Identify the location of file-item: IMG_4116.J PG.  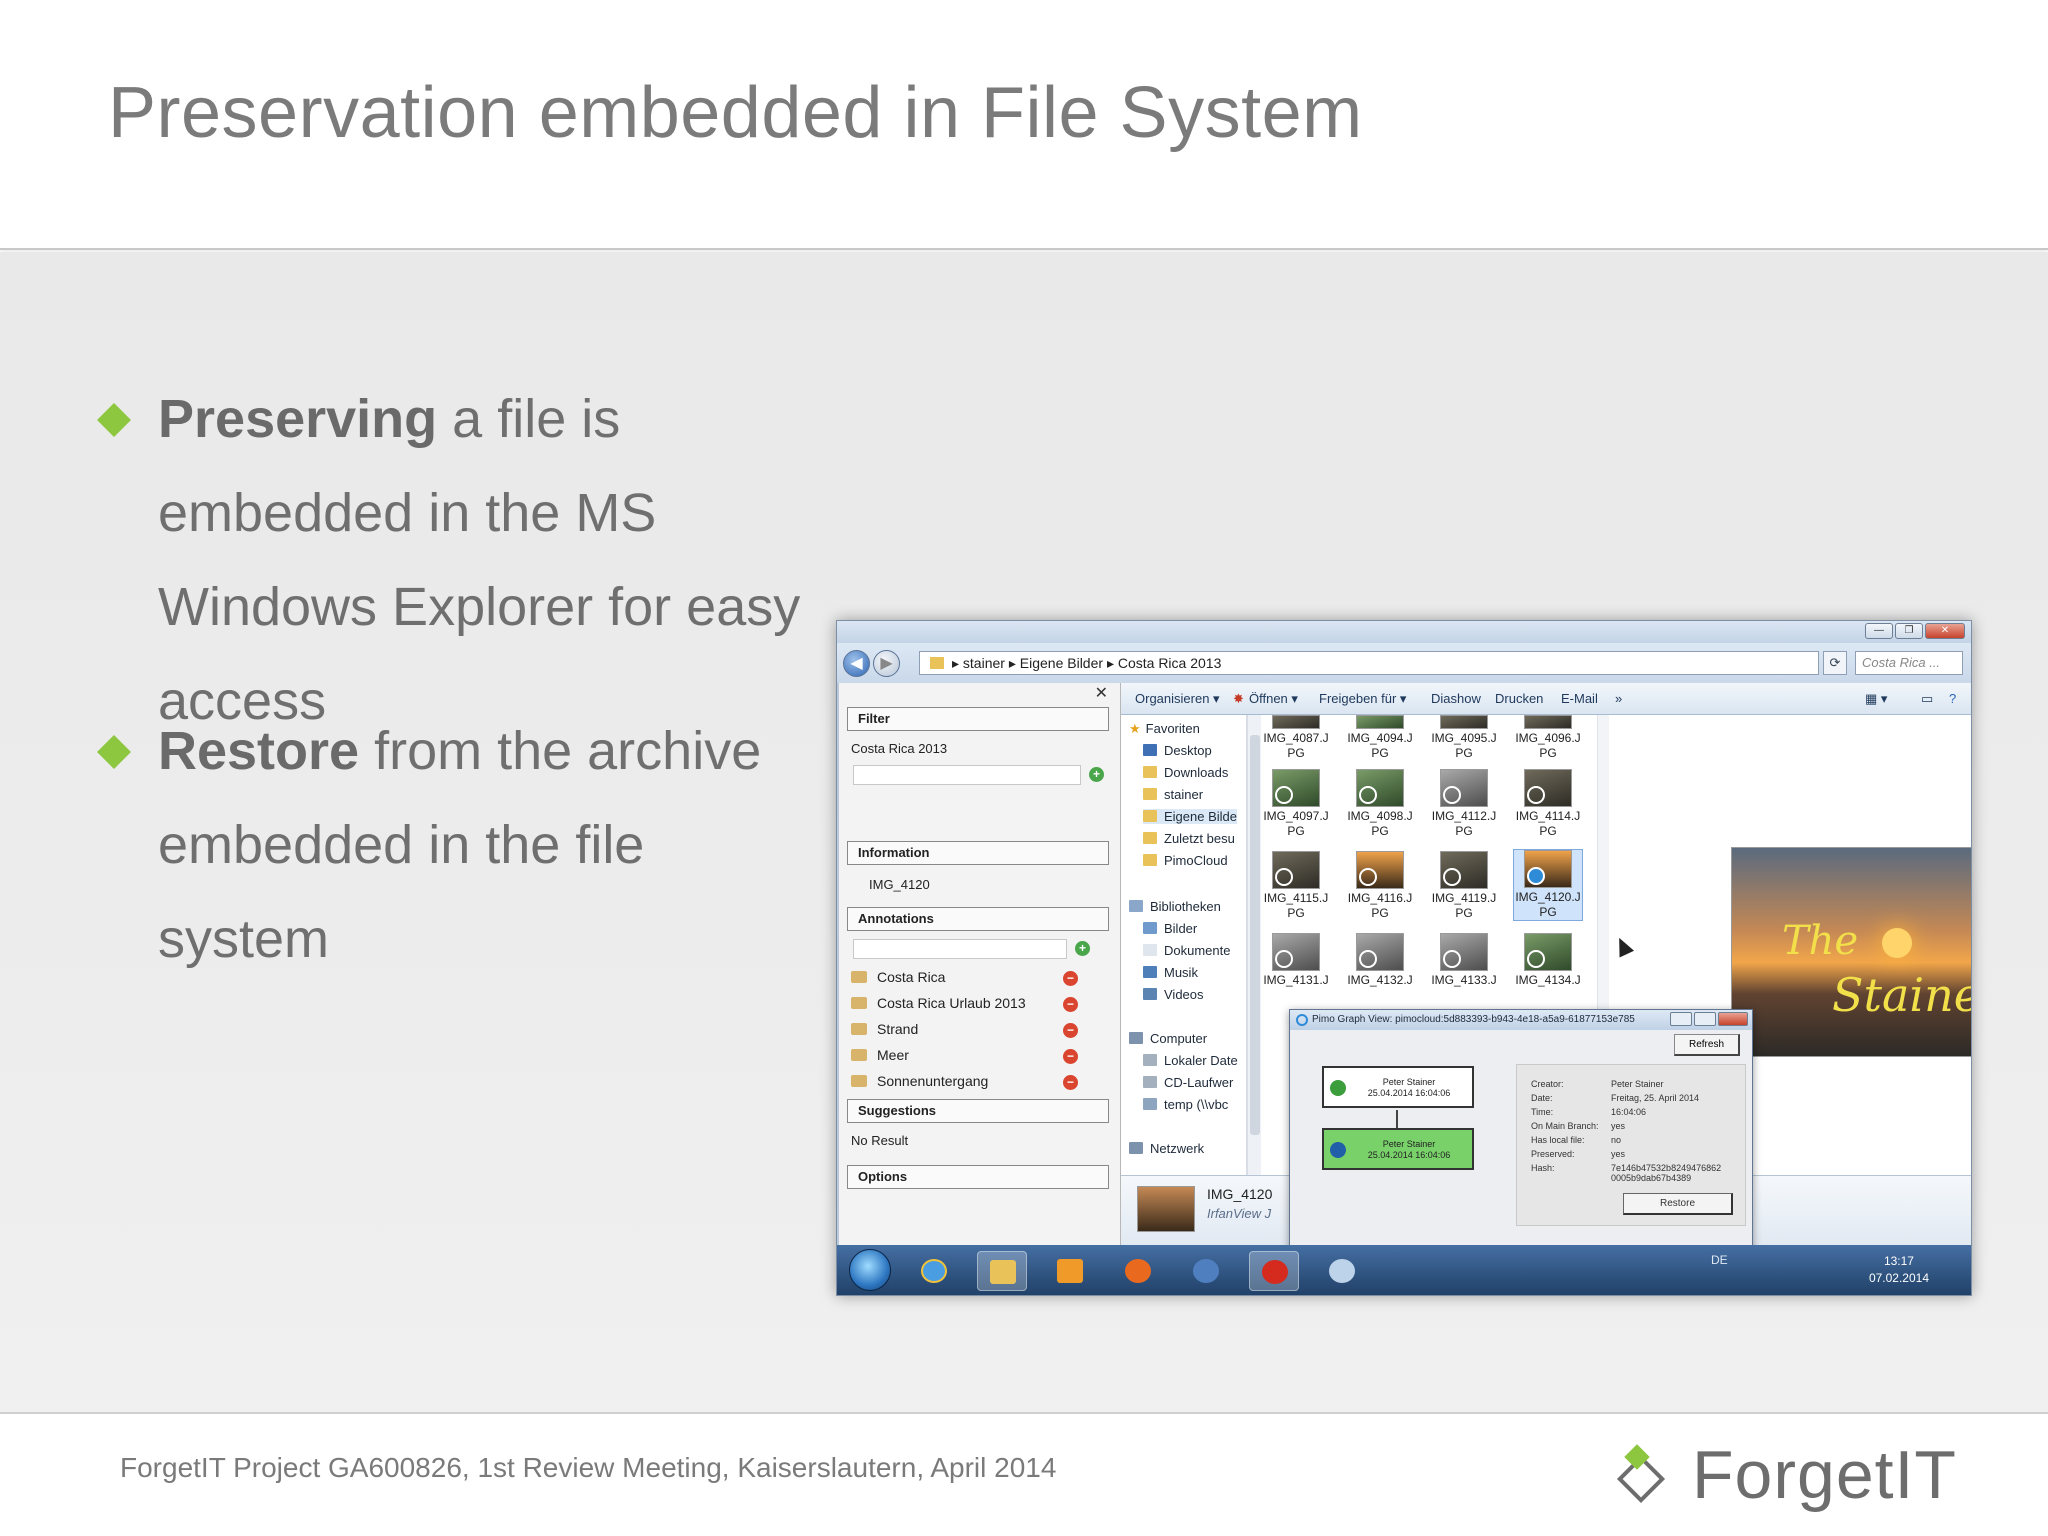
(1380, 886).